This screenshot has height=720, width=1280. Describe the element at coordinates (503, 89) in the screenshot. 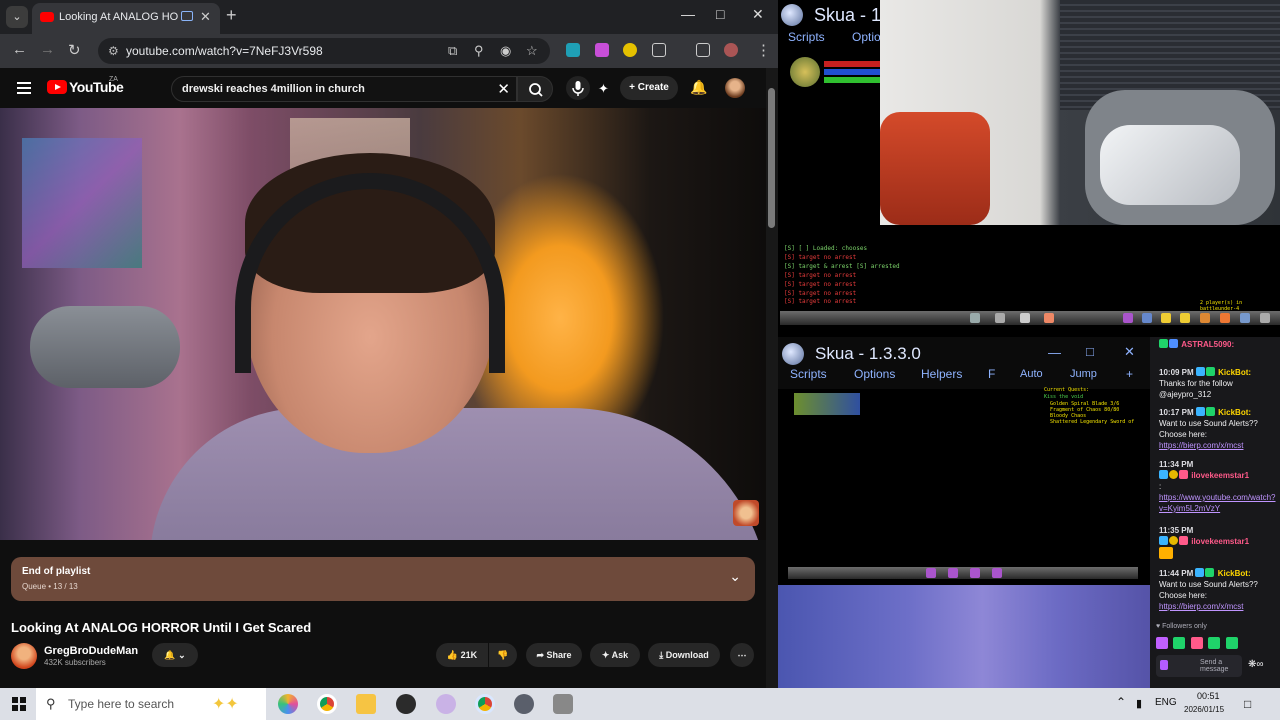

I see `clear-search-icon: ✕` at that location.